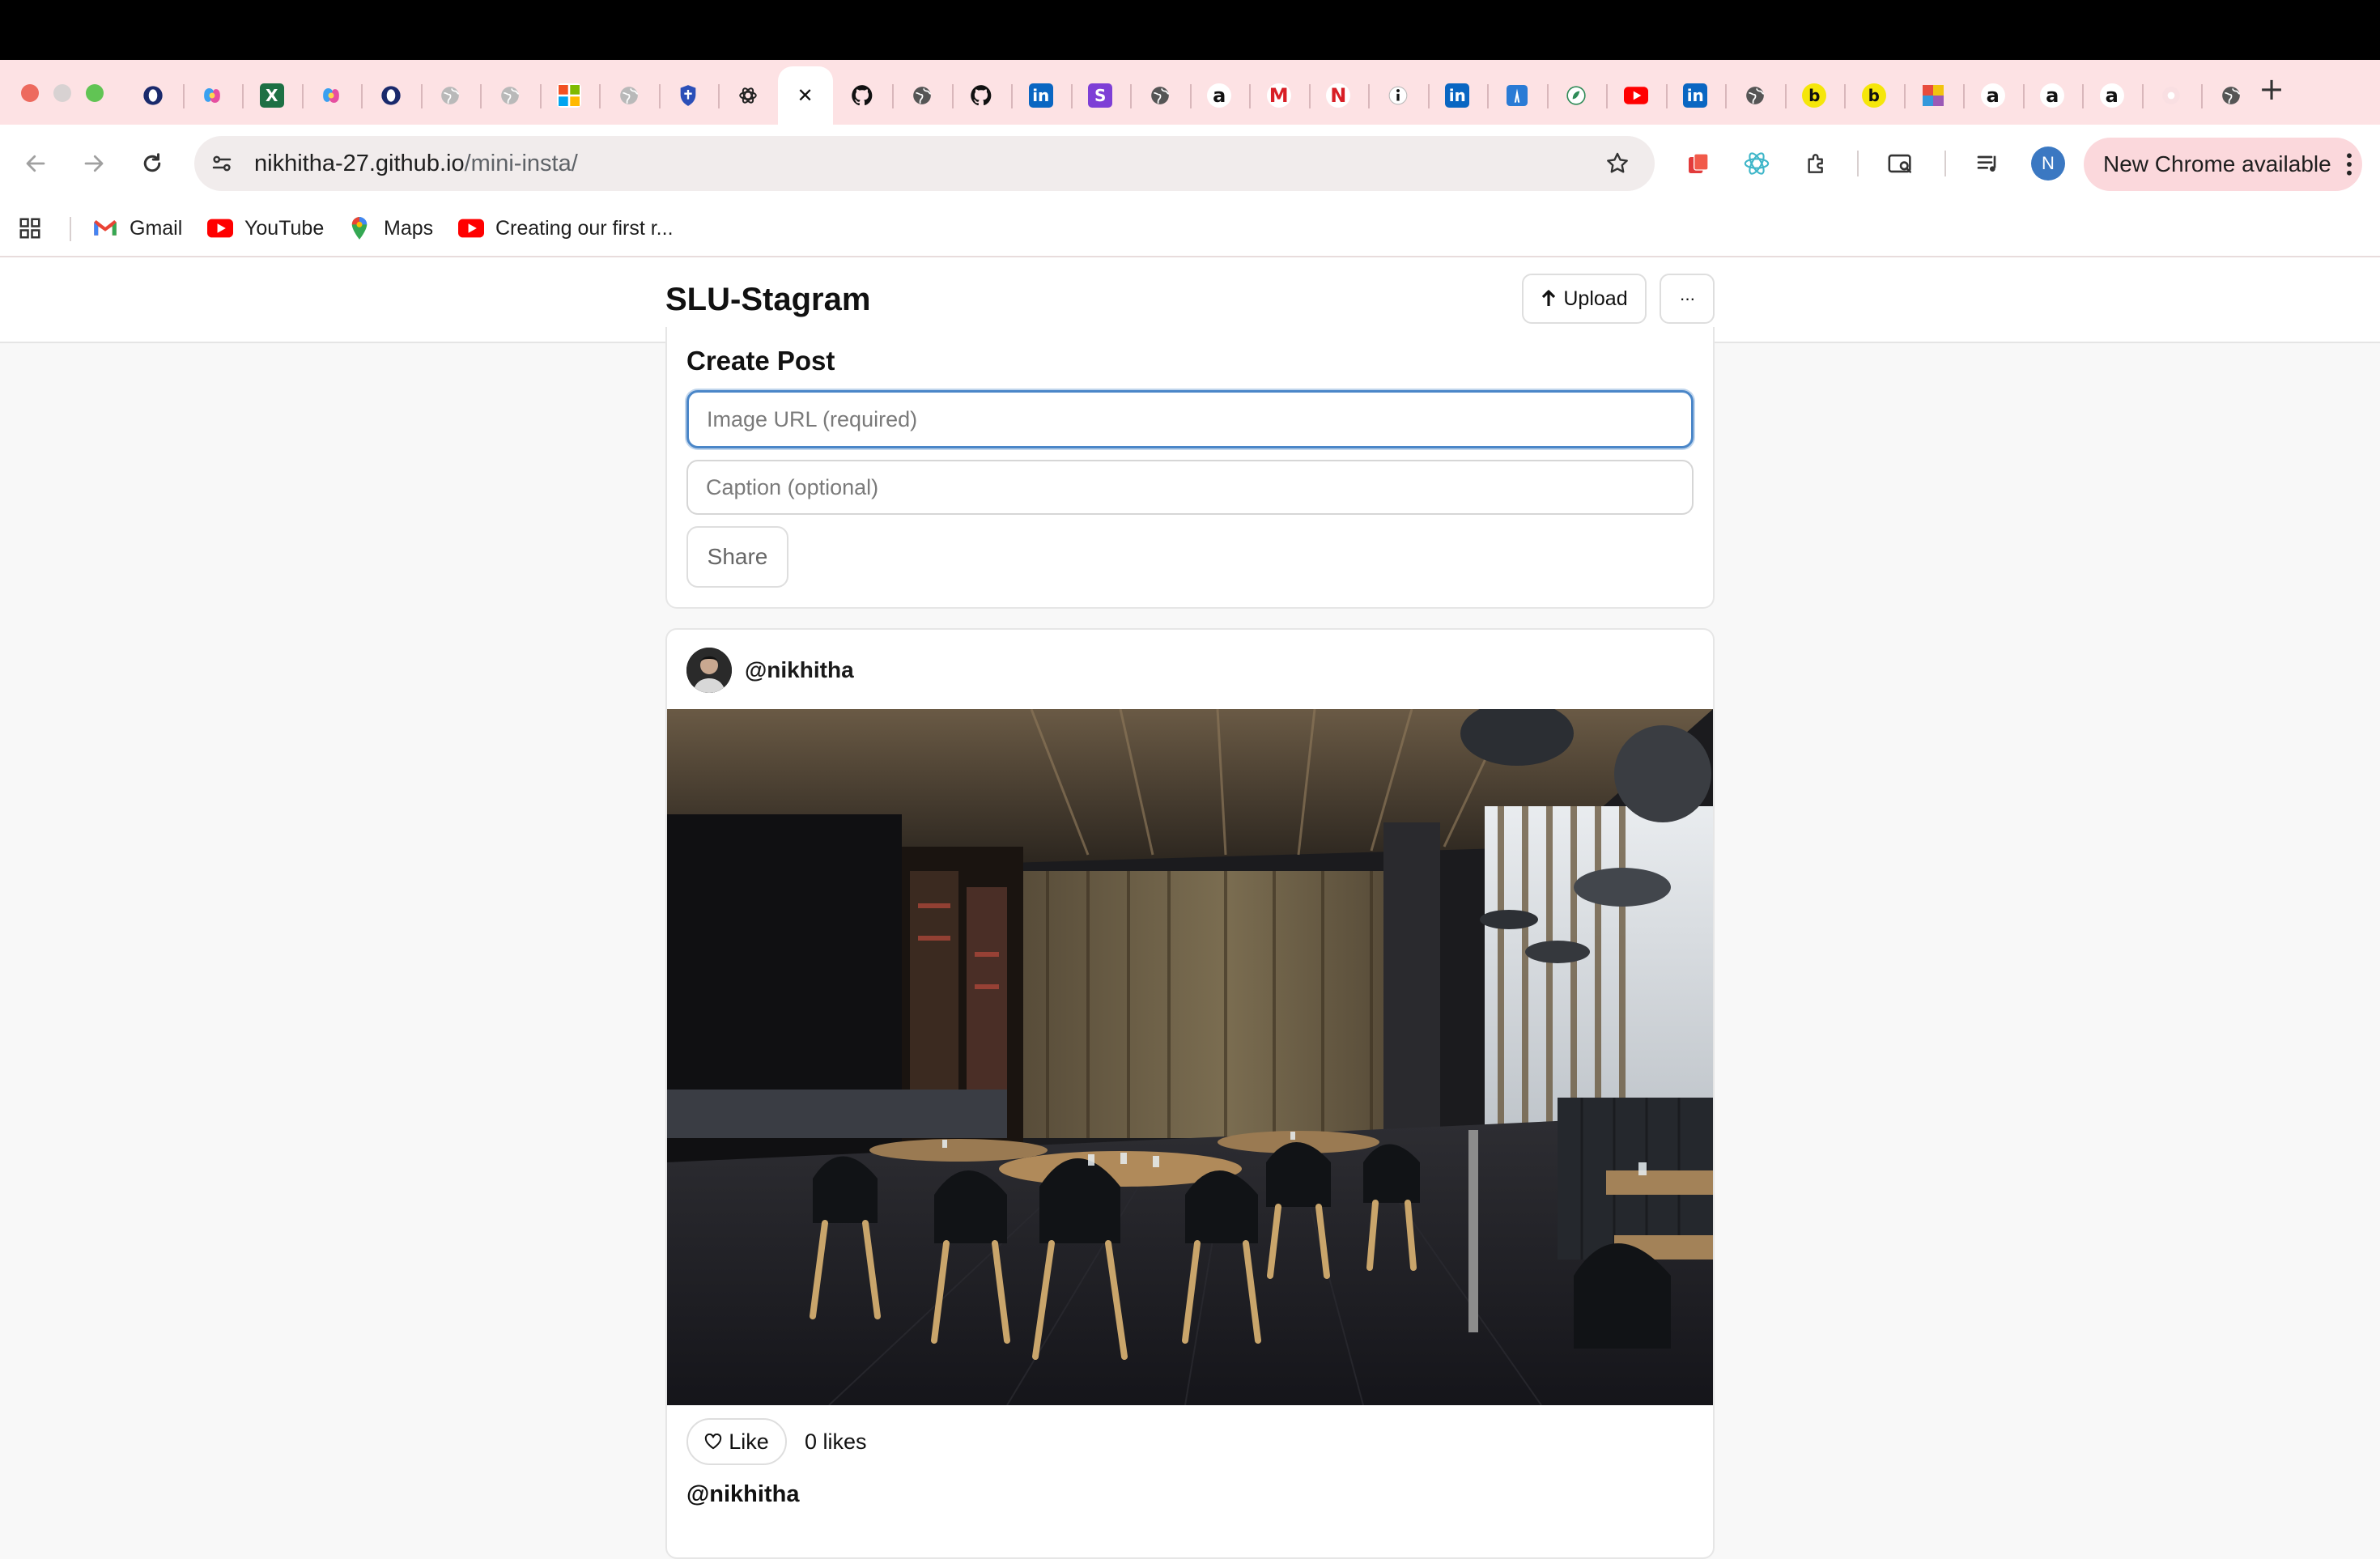 Image resolution: width=2380 pixels, height=1559 pixels. What do you see at coordinates (749, 1441) in the screenshot?
I see `like-label: Like` at bounding box center [749, 1441].